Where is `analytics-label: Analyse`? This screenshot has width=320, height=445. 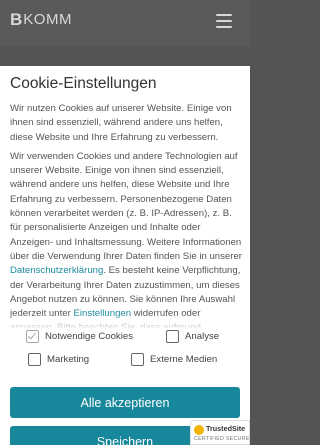 analytics-label: Analyse is located at coordinates (202, 336).